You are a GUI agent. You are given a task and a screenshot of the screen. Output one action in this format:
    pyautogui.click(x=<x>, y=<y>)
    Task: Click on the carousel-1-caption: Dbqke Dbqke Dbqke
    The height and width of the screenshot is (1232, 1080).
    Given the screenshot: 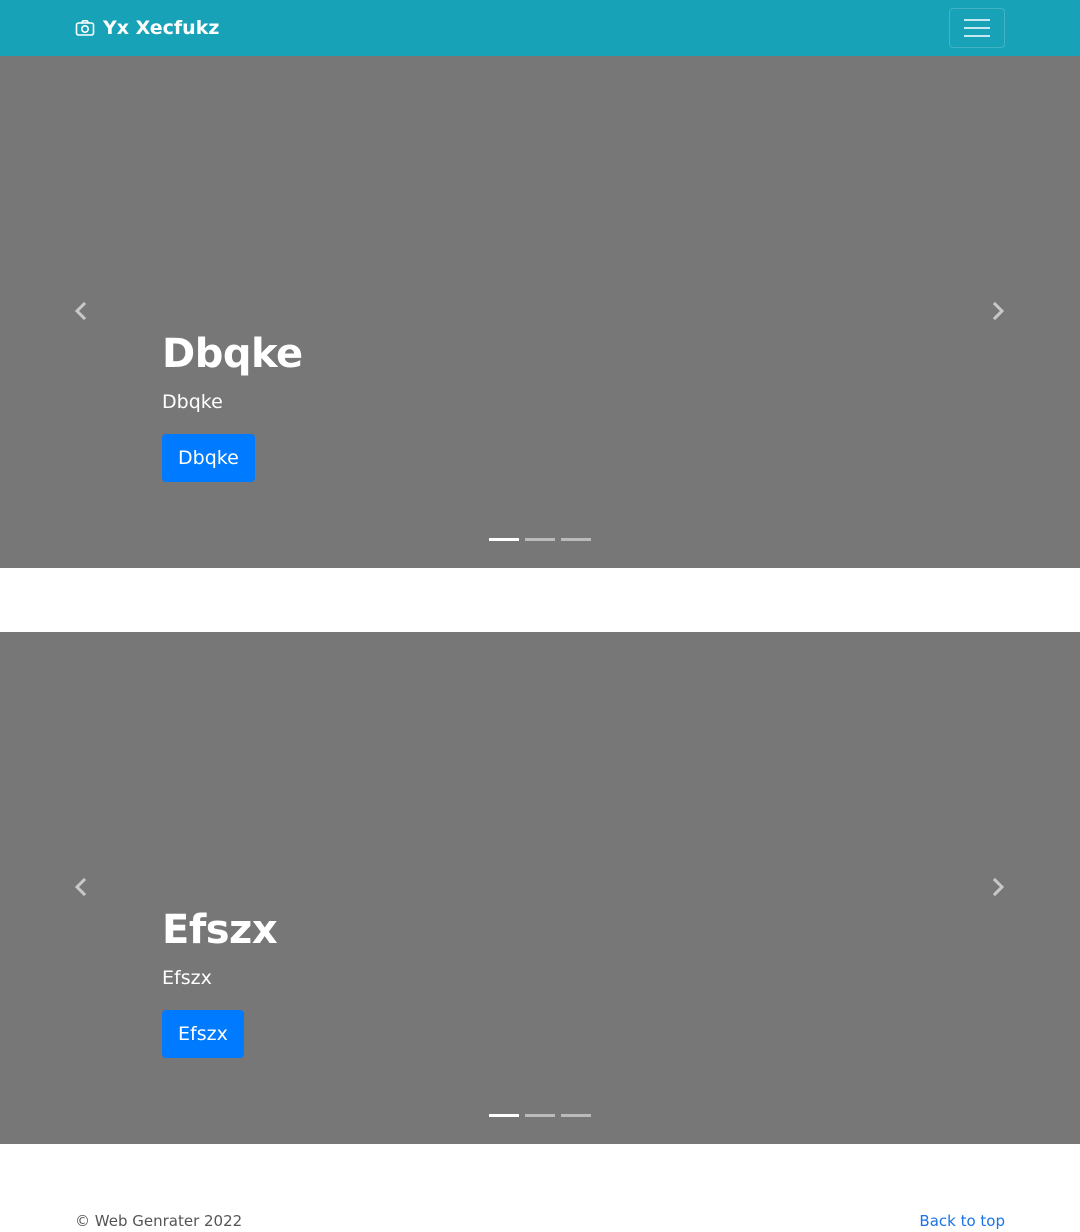 What is the action you would take?
    pyautogui.click(x=232, y=404)
    